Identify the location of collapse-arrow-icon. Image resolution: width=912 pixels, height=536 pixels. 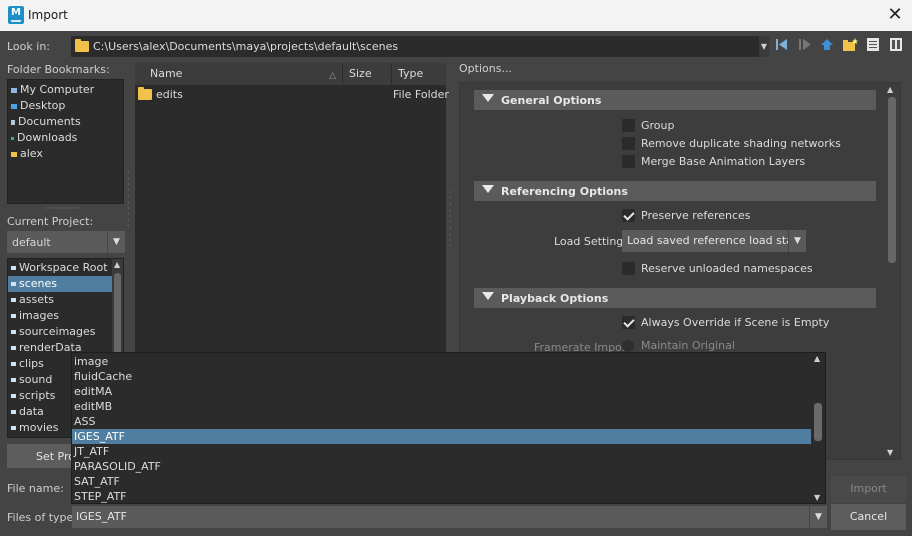
(488, 98).